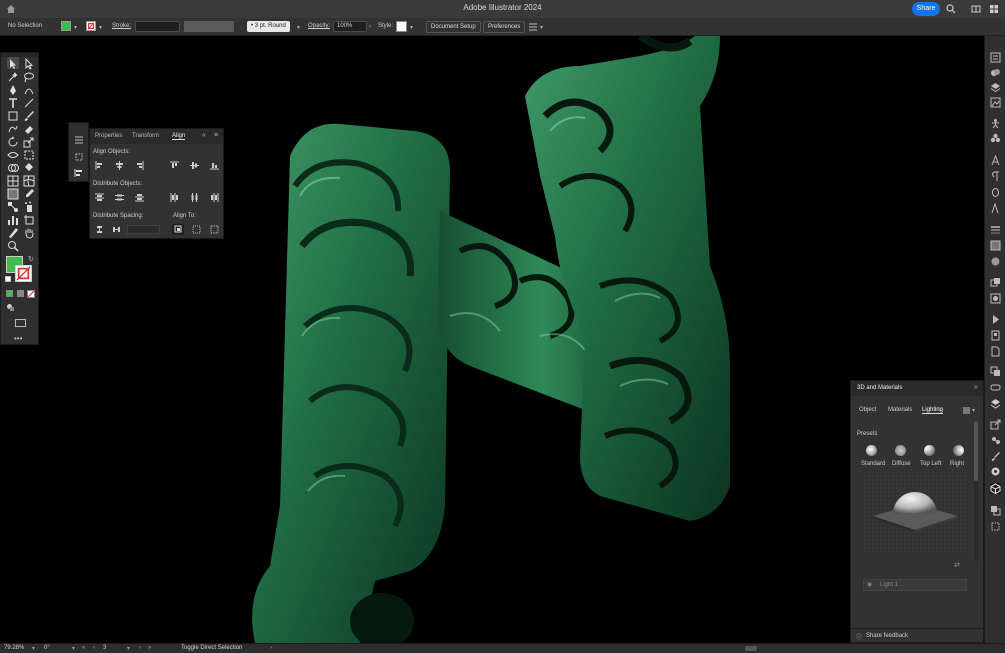 The height and width of the screenshot is (653, 1005). Describe the element at coordinates (995, 160) in the screenshot. I see `character-icon` at that location.